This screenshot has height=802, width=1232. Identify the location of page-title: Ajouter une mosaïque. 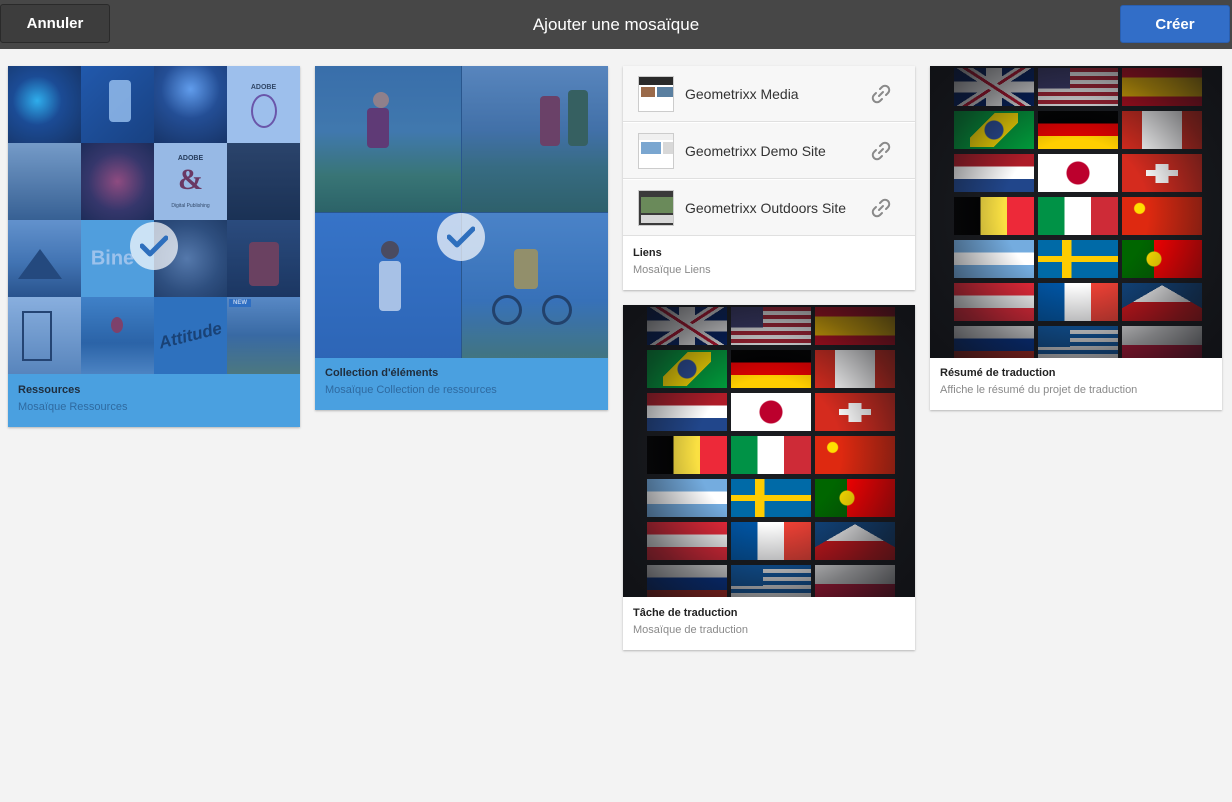
(616, 24).